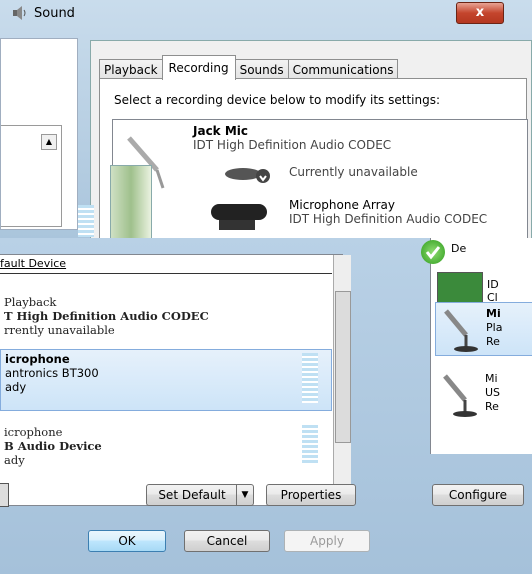  Describe the element at coordinates (54, 13) in the screenshot. I see `sound-window-title: Sound` at that location.